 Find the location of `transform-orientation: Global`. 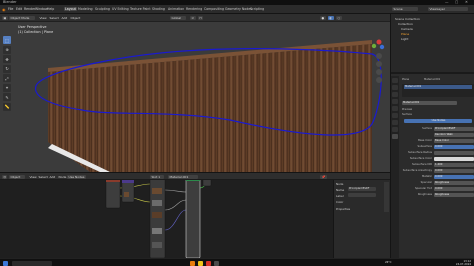

transform-orientation: Global is located at coordinates (178, 18).